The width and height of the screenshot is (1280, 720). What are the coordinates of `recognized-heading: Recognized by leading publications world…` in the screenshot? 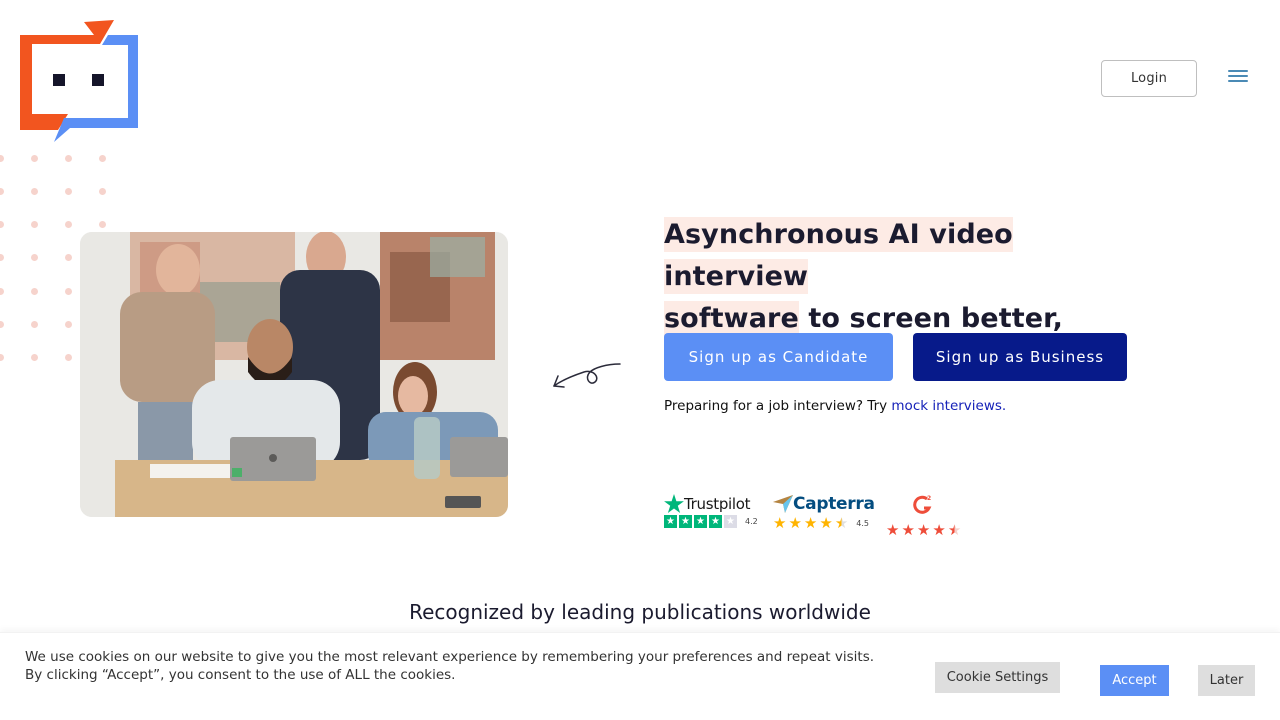 It's located at (640, 612).